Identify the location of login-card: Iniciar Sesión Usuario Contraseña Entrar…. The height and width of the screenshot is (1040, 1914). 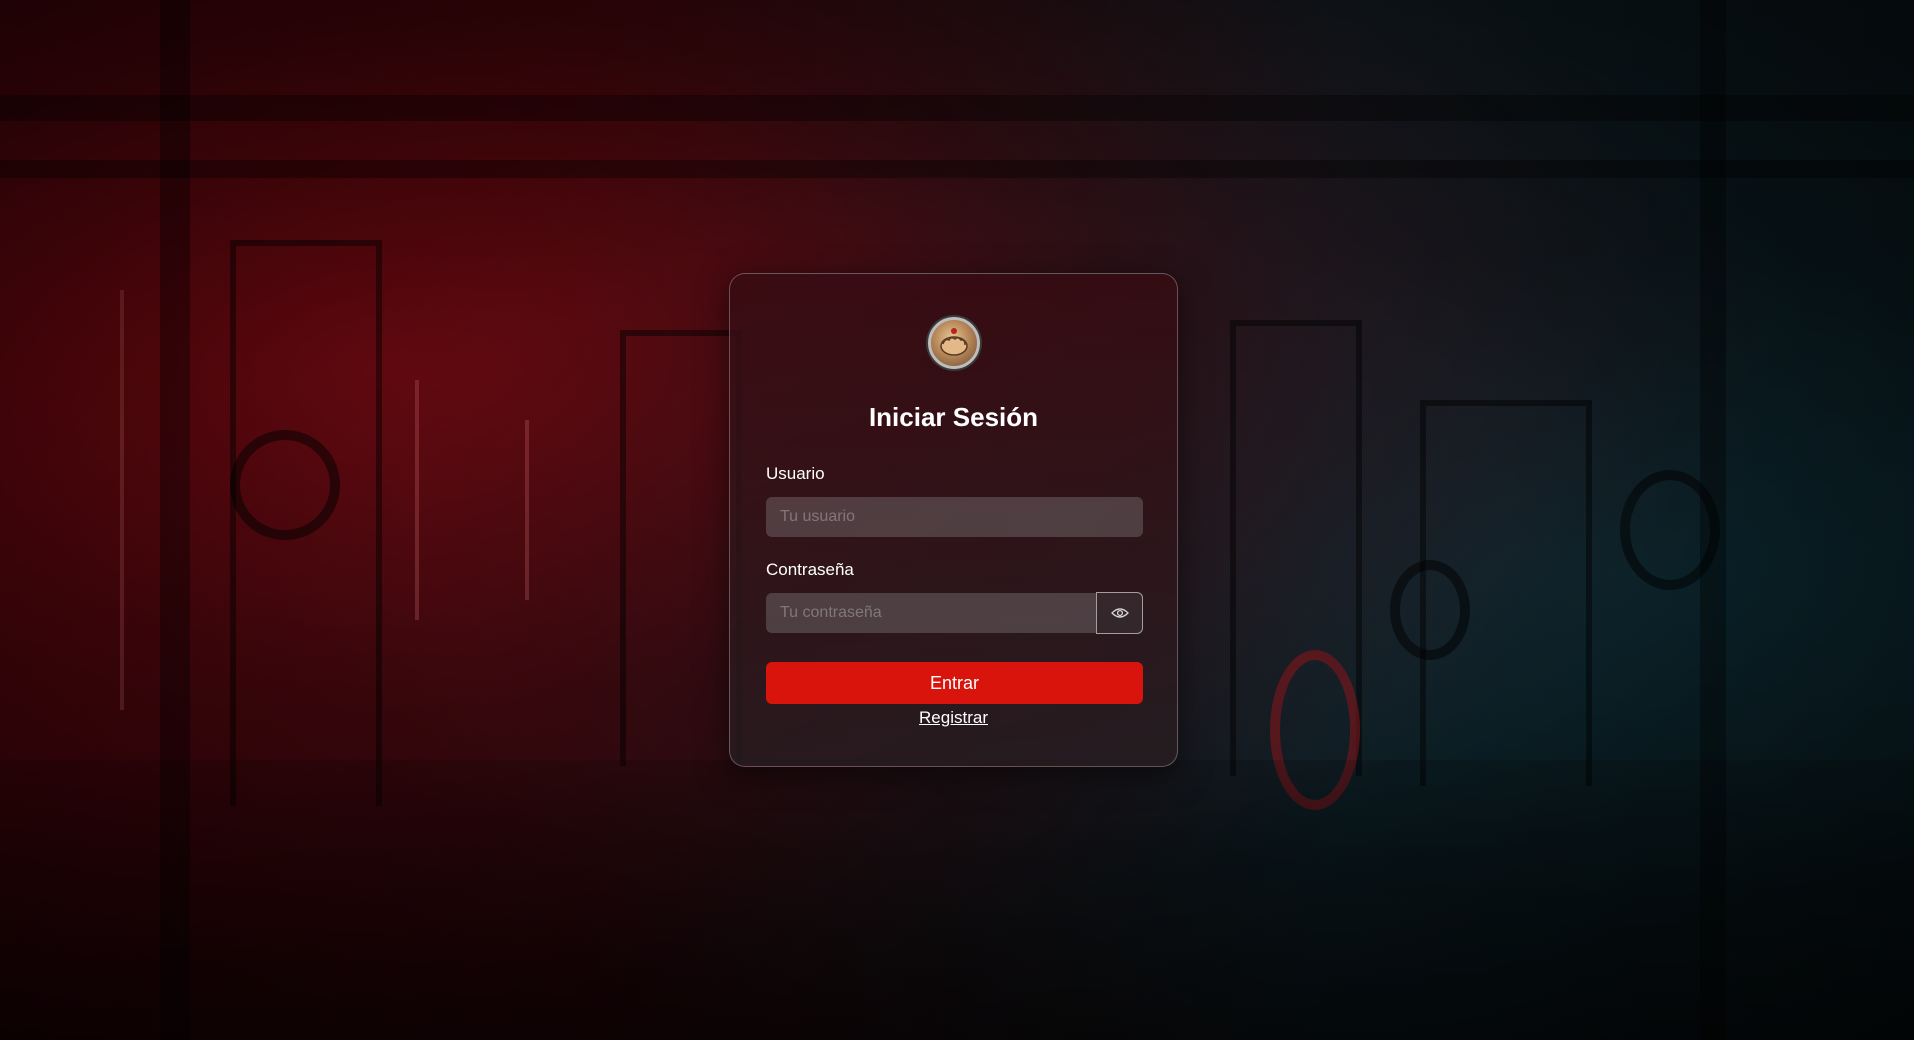
(953, 520).